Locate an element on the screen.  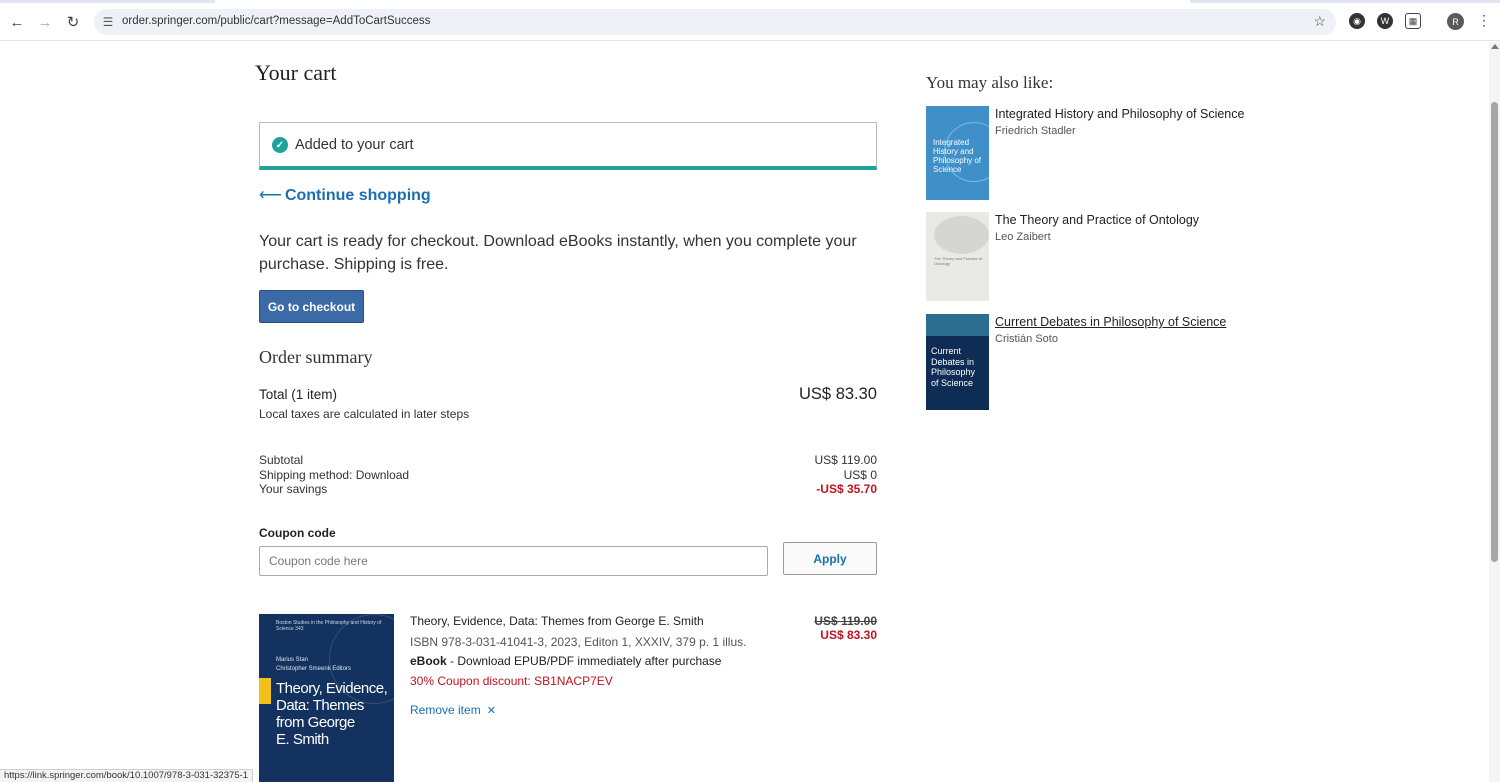
total-value: US$ 83.30 is located at coordinates (838, 394).